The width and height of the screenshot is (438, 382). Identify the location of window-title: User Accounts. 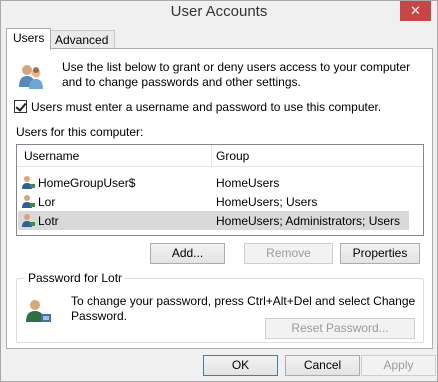
(219, 11).